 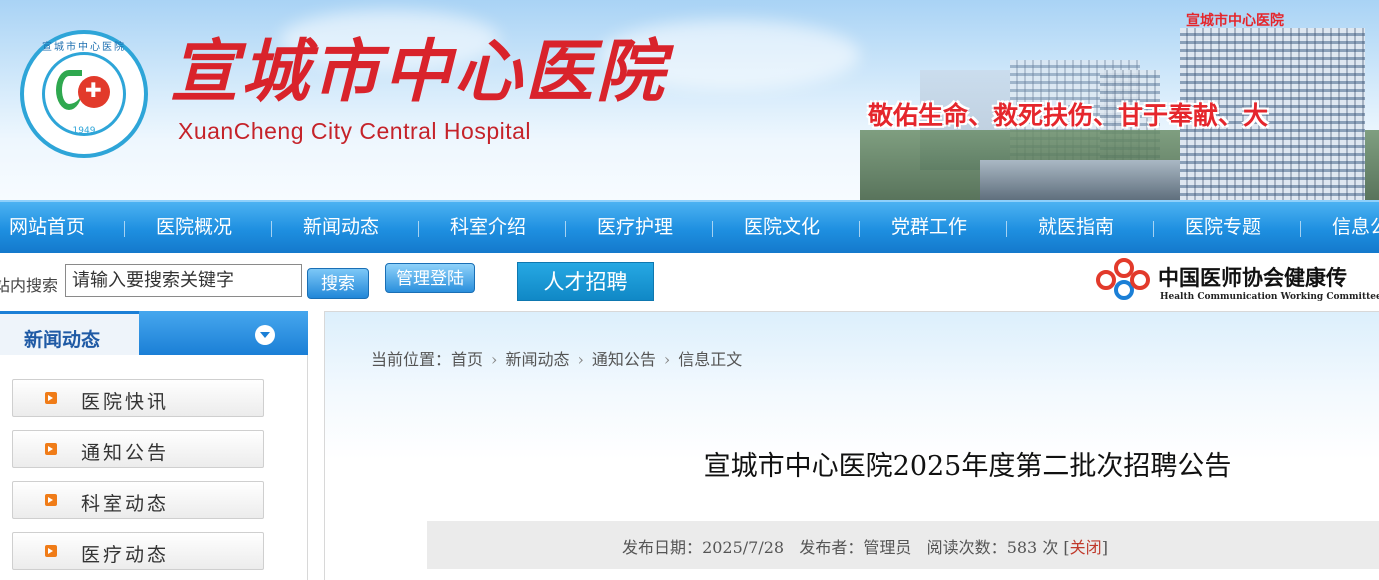 I want to click on admin-login-button: 管理登陆, so click(x=430, y=278).